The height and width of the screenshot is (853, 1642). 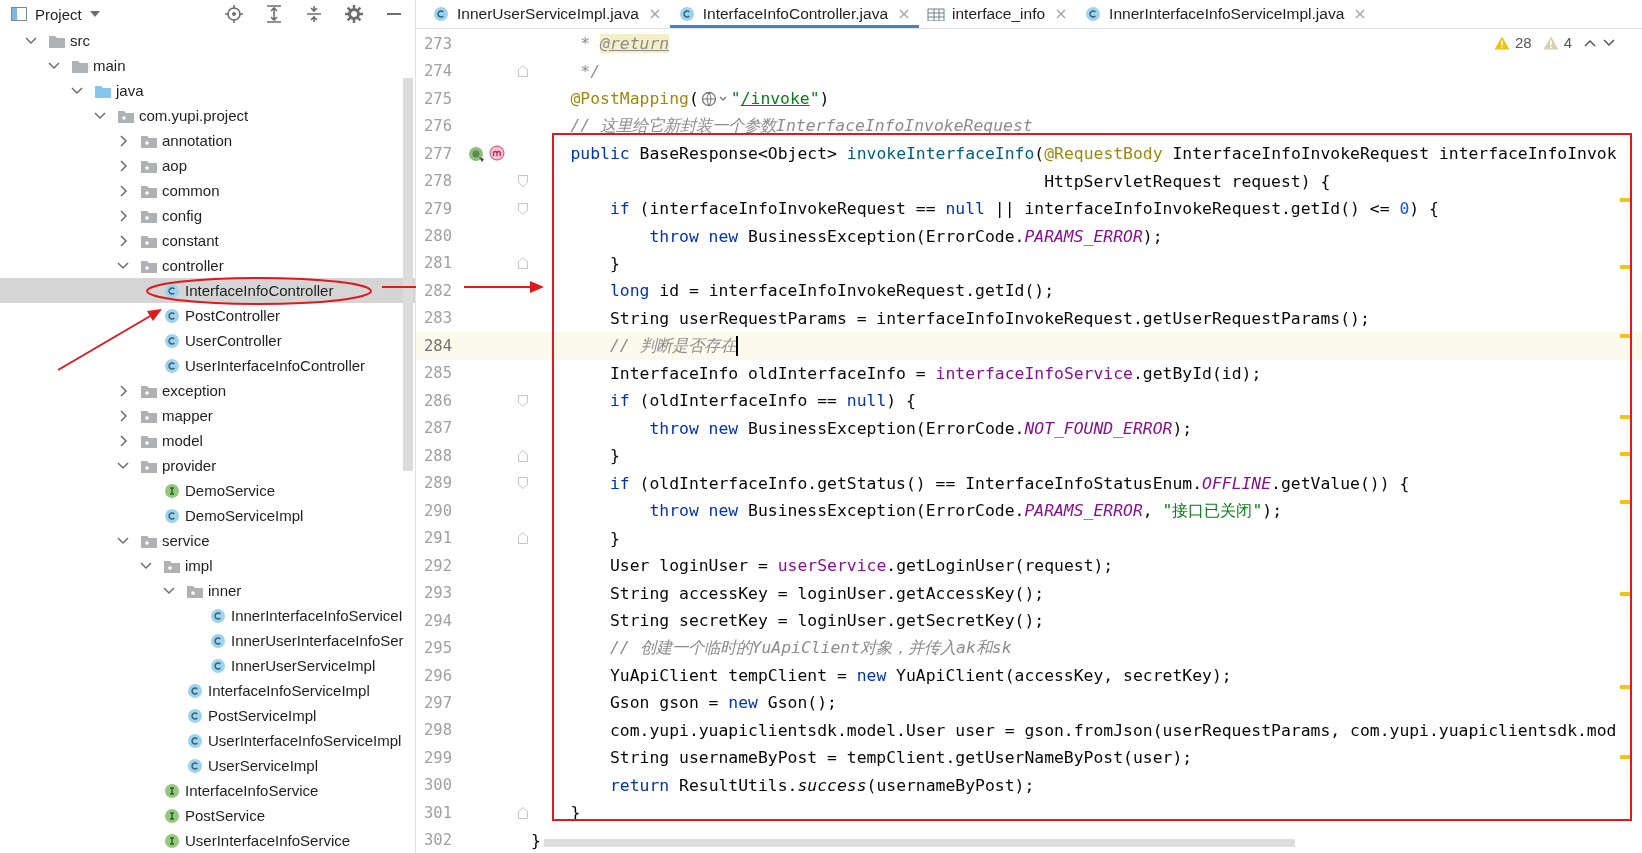 I want to click on code-line: YuApiClient tempClient = new YuApiClient(accessKey, secretKey);, so click(x=920, y=675).